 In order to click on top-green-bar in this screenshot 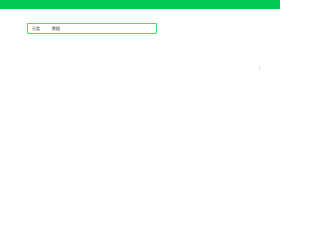, I will do `click(140, 4)`.